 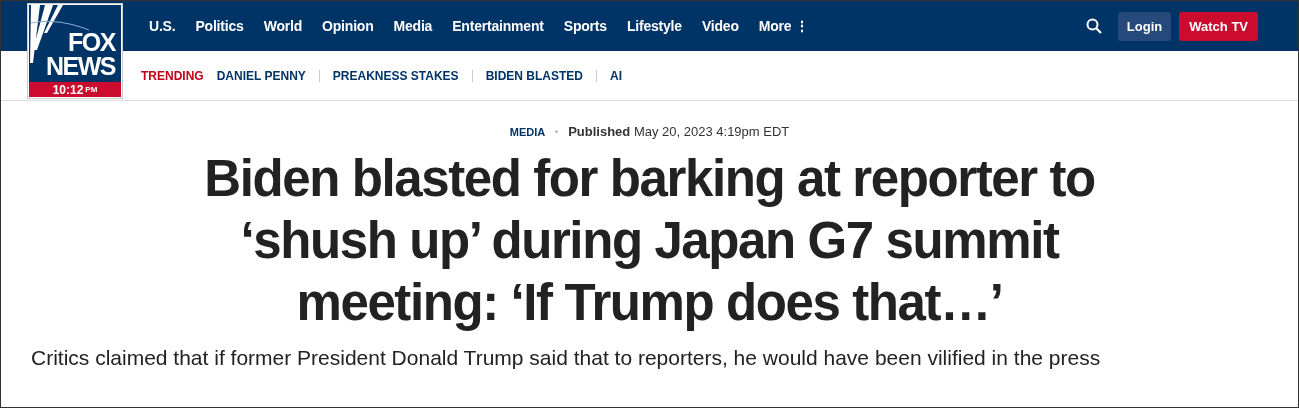 I want to click on lead-paragraph: Critics claimed that if former President Donald Trump said that to reporters, he would have been vilified in the press, so click(x=566, y=358).